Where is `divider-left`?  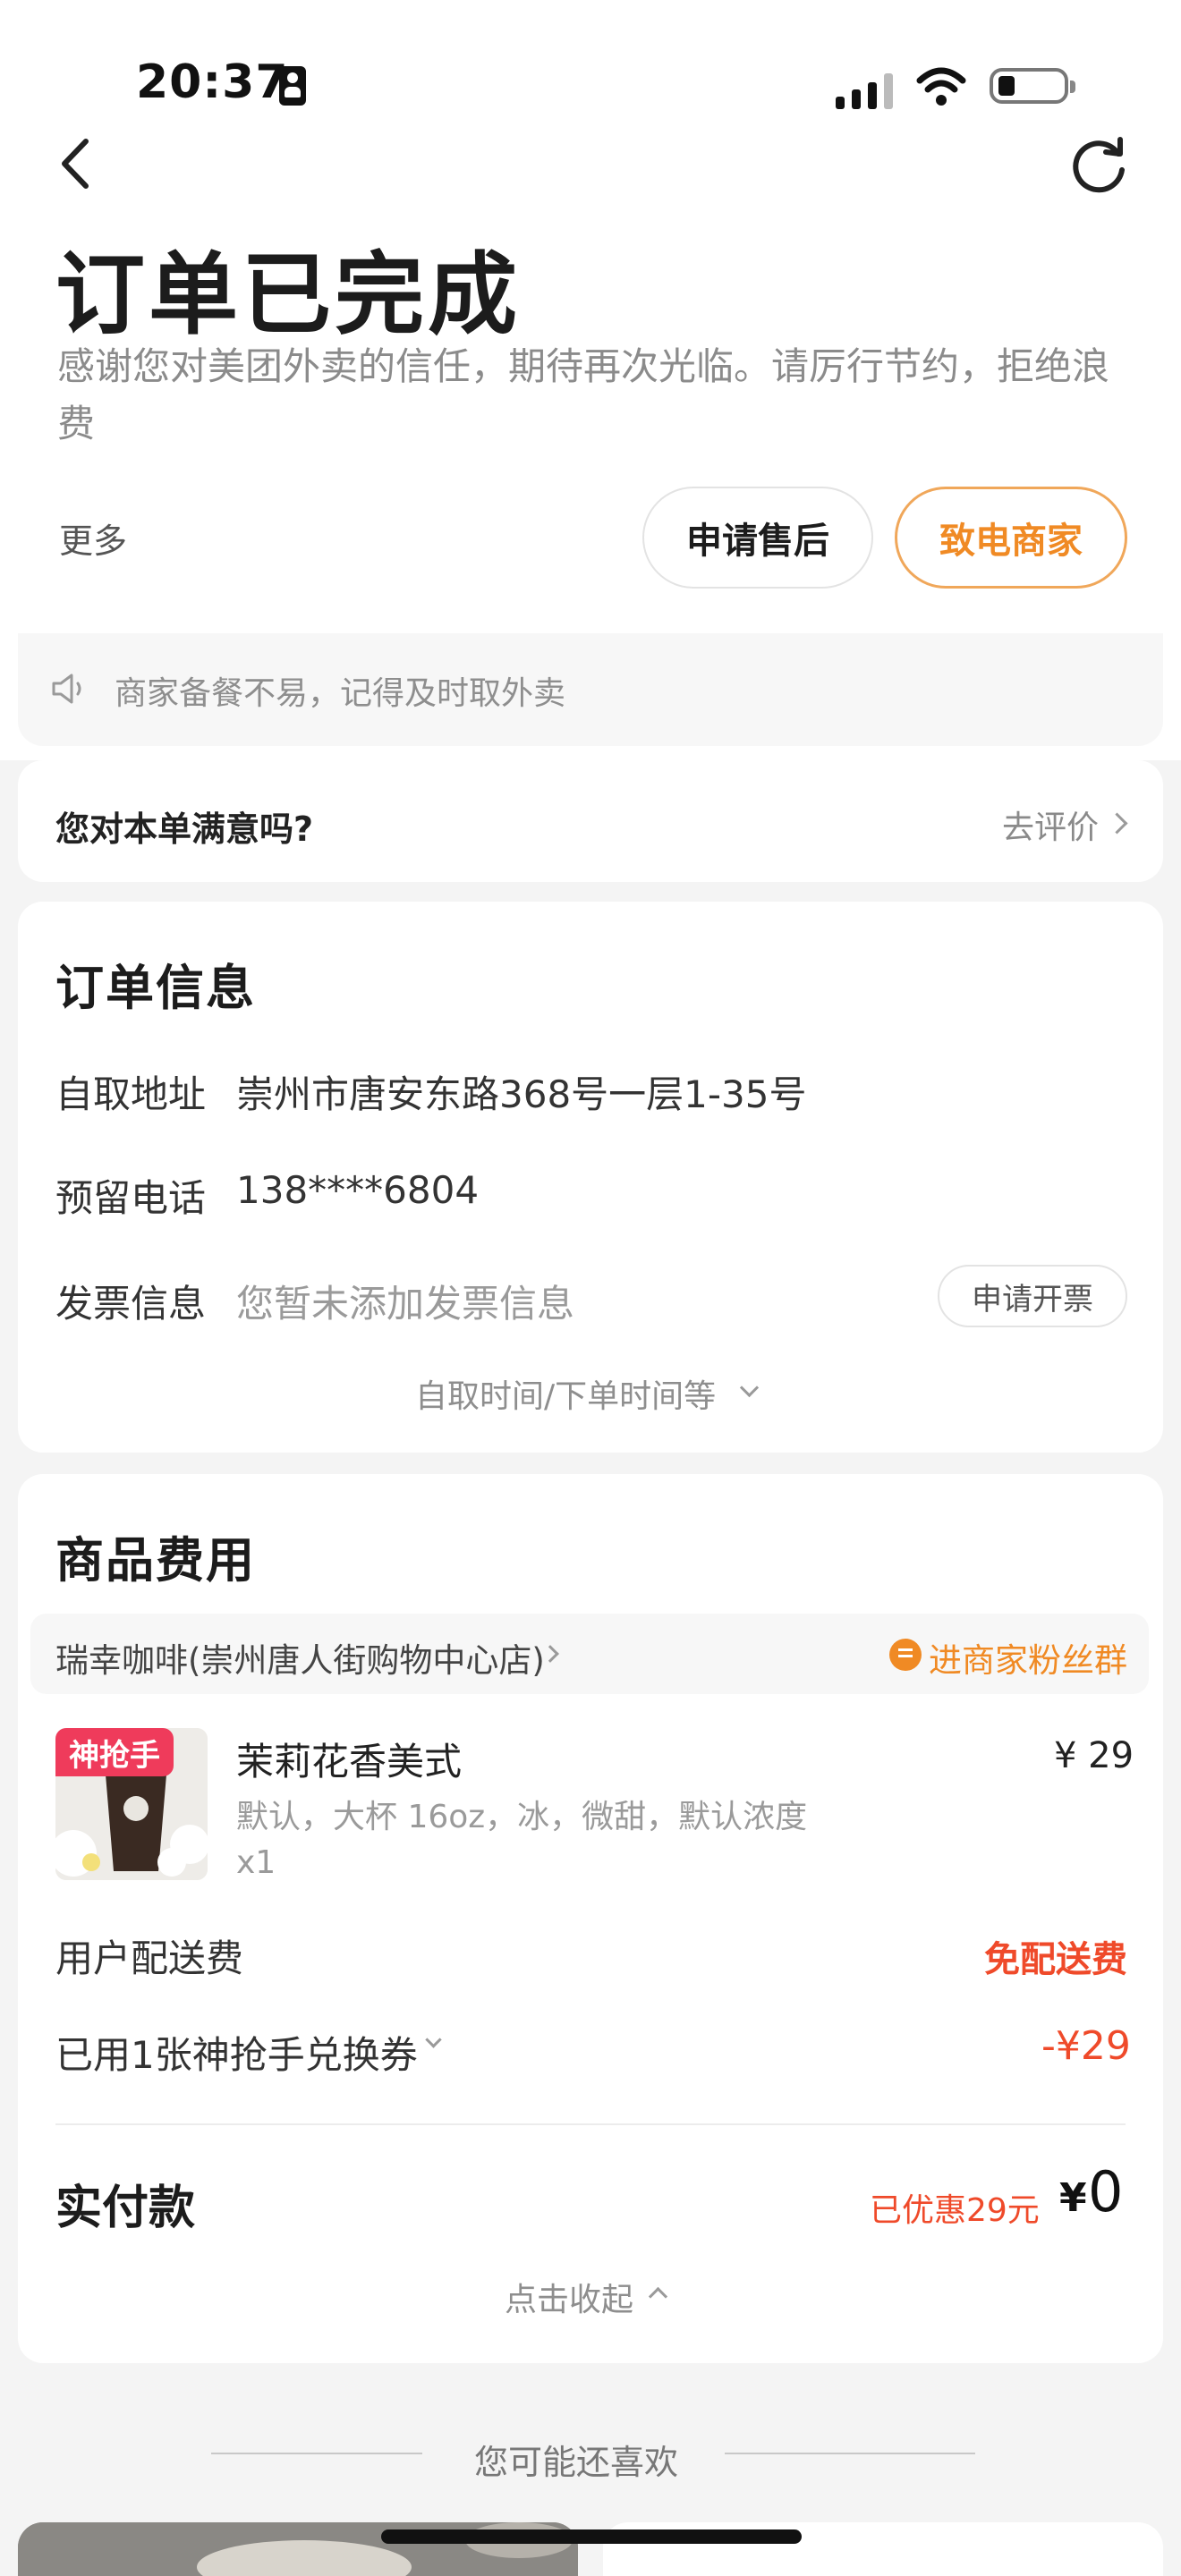
divider-left is located at coordinates (316, 2453).